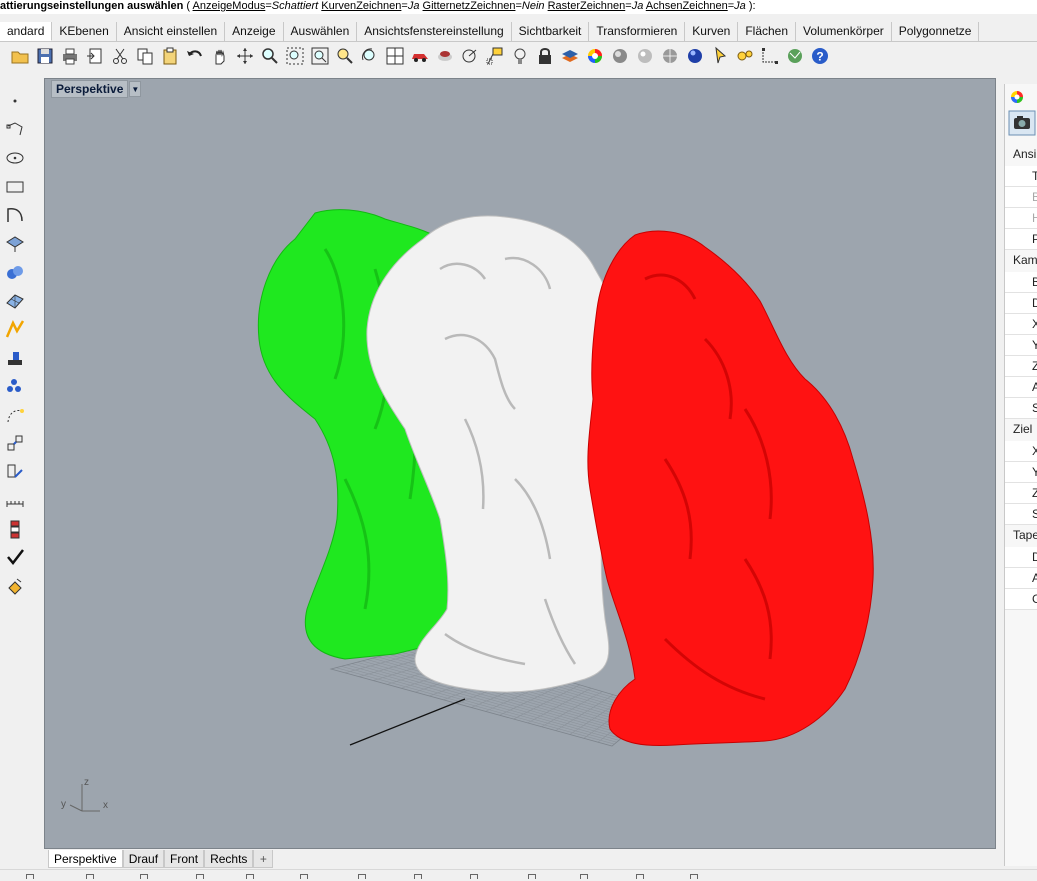 Image resolution: width=1037 pixels, height=881 pixels. What do you see at coordinates (1021, 599) in the screenshot?
I see `properties-field: G` at bounding box center [1021, 599].